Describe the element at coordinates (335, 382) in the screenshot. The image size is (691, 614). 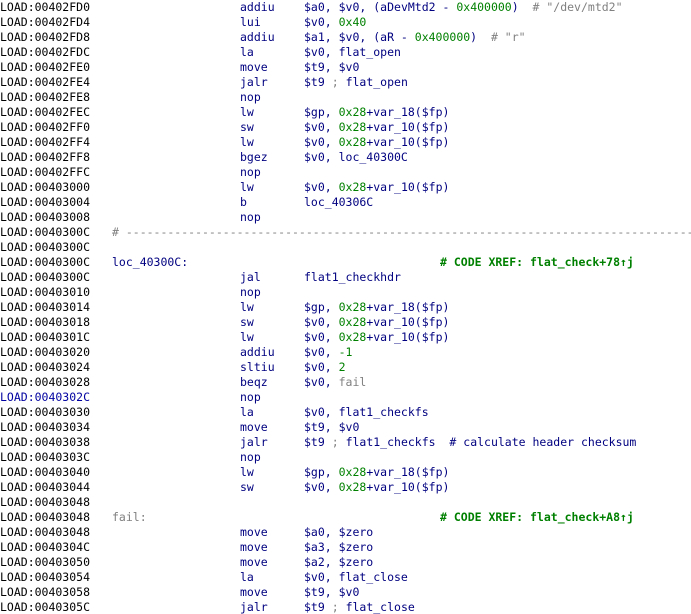
I see `instruction-operands: $v0, fail` at that location.